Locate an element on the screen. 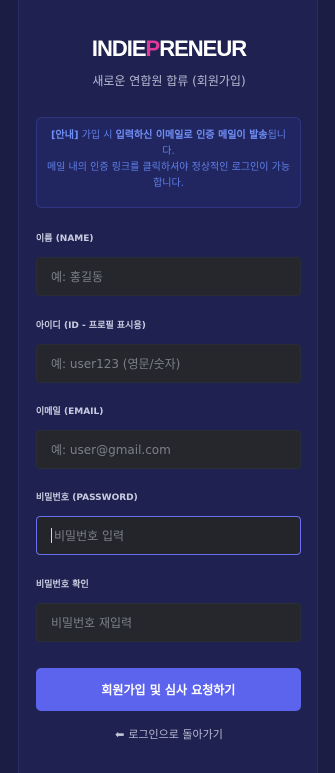 The width and height of the screenshot is (335, 773). user-id-label: 아이디 (ID - 프로필 표시용) is located at coordinates (91, 326).